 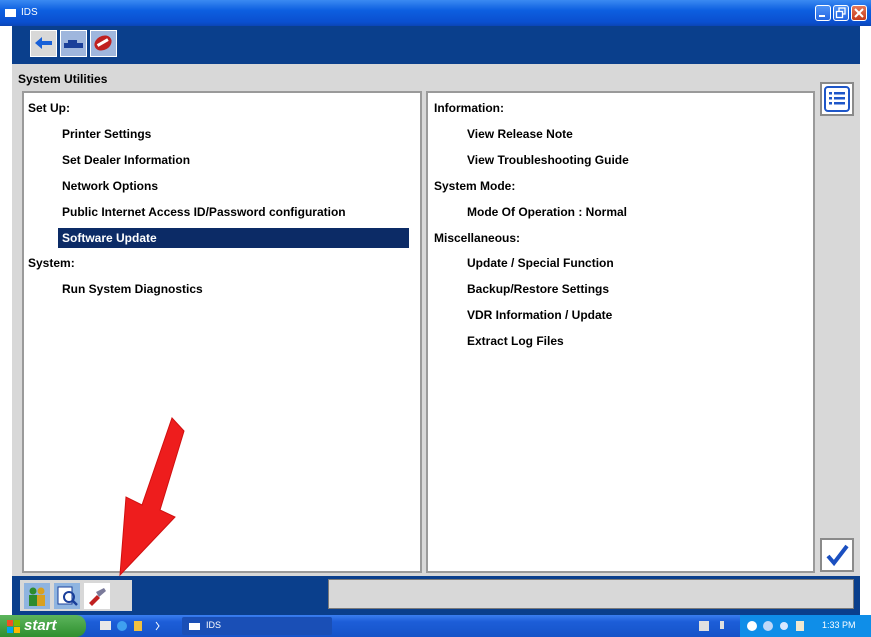 I want to click on menu-item-update-special-function: Update / Special Function, so click(x=540, y=263).